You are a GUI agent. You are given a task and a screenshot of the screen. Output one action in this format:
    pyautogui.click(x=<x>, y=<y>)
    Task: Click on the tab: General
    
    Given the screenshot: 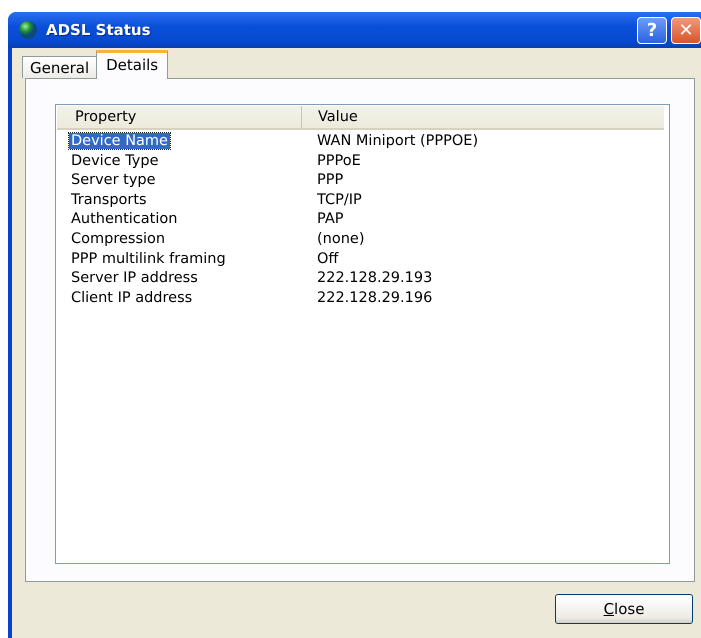 What is the action you would take?
    pyautogui.click(x=60, y=67)
    